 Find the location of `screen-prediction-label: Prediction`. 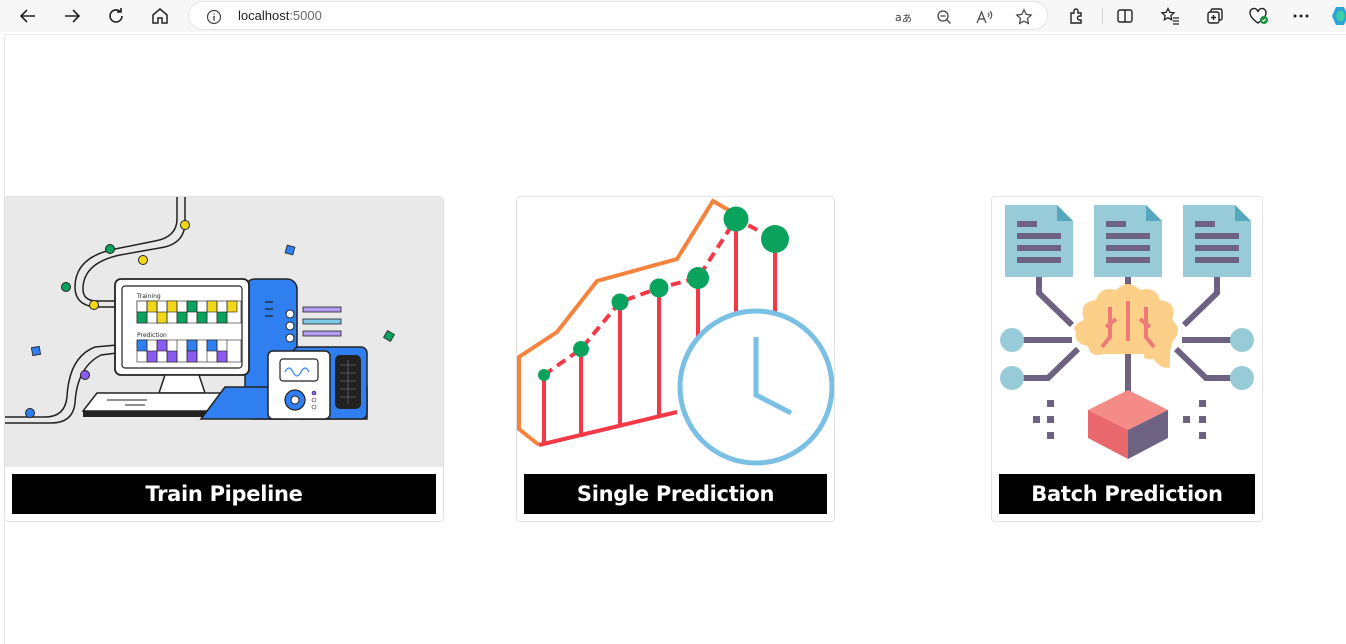

screen-prediction-label: Prediction is located at coordinates (152, 335).